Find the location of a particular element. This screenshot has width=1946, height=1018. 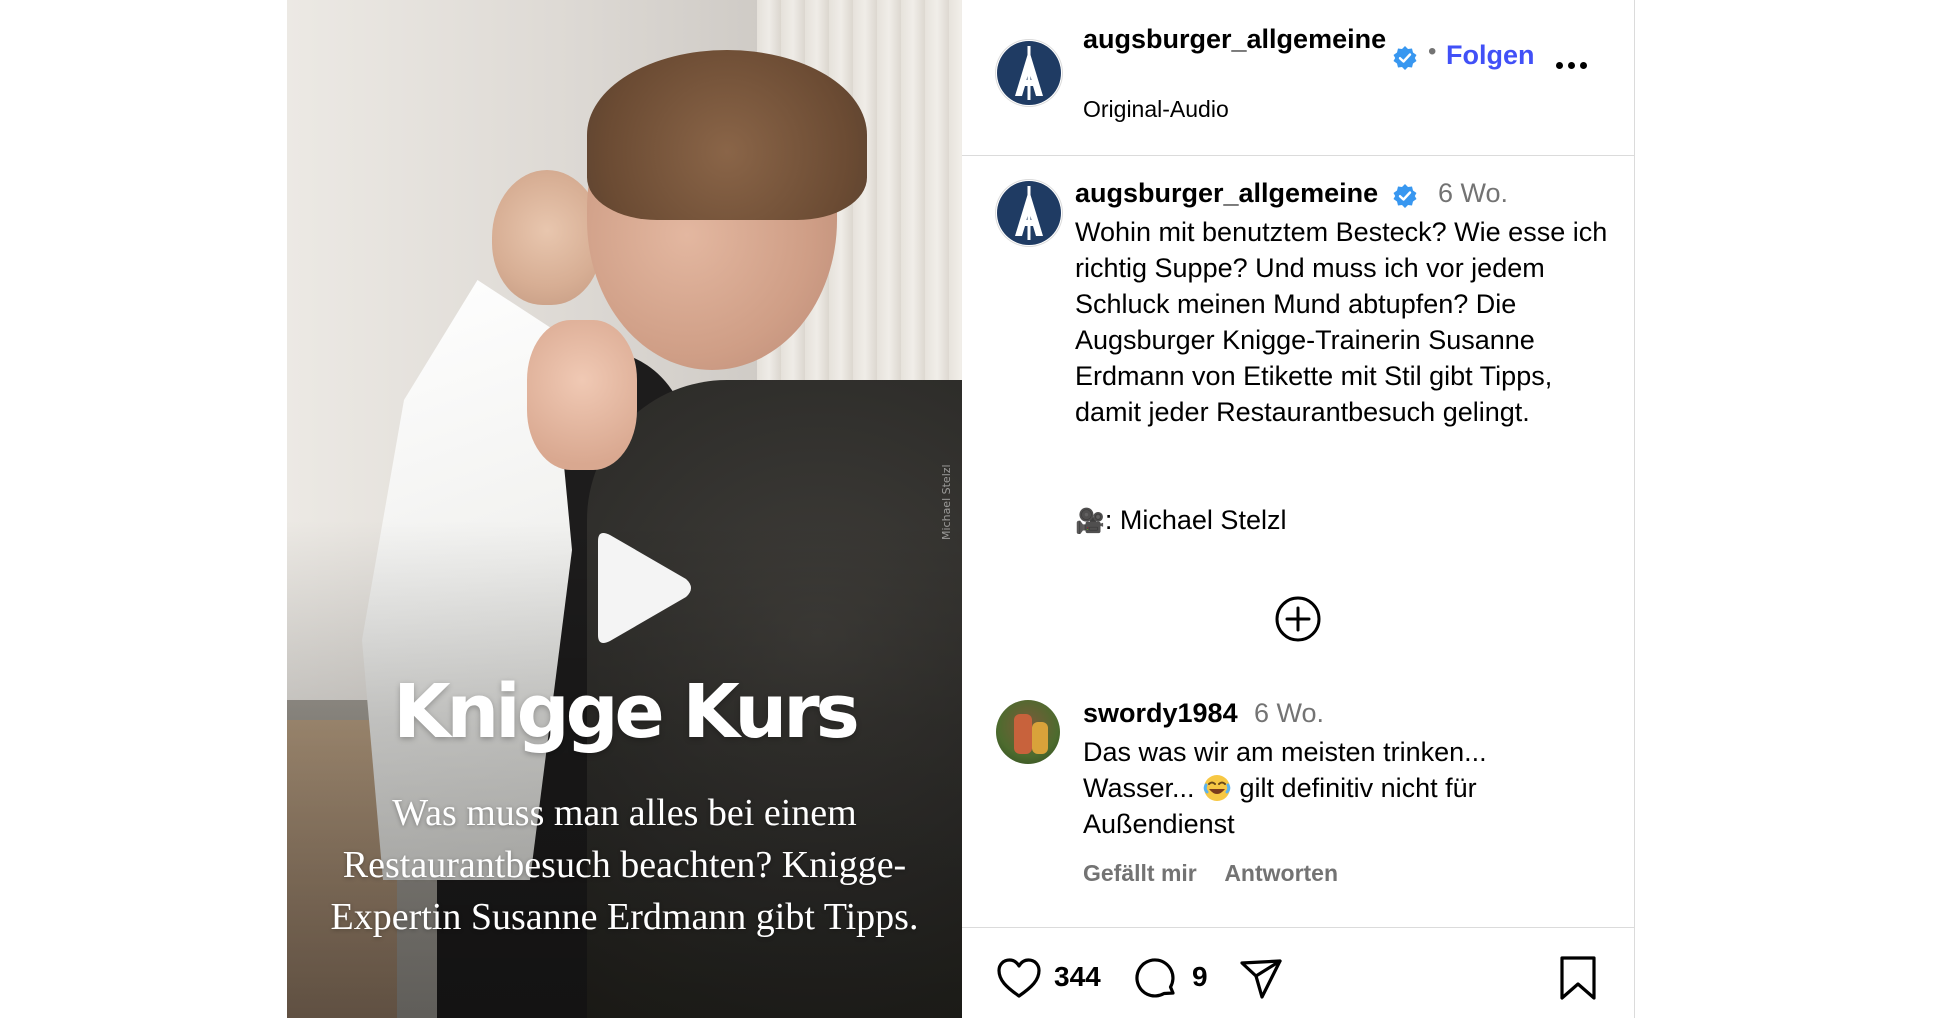

caption-credit: 🎥: Michael Stelzl is located at coordinates (1180, 520).